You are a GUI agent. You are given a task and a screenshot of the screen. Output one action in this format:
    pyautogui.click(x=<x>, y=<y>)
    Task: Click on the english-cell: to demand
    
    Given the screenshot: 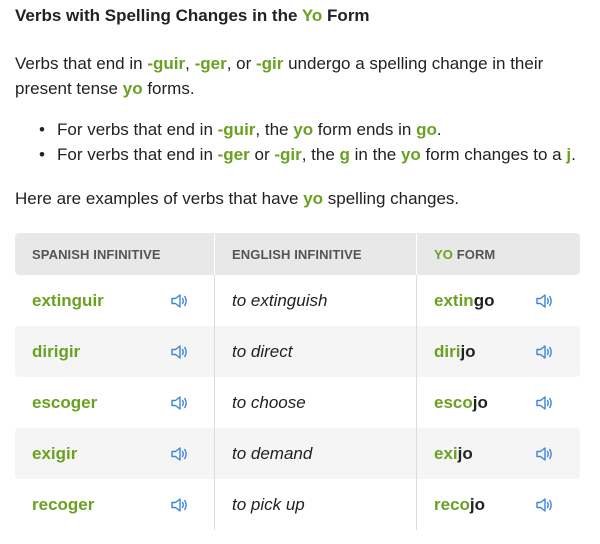 What is the action you would take?
    pyautogui.click(x=316, y=453)
    